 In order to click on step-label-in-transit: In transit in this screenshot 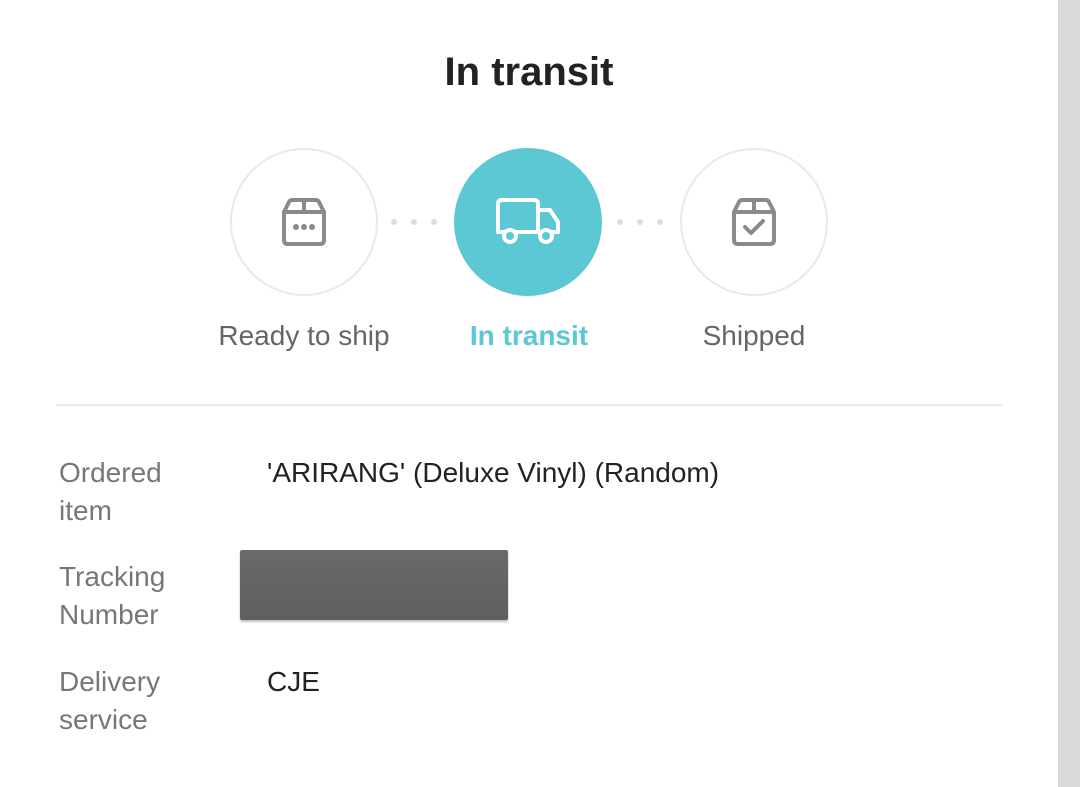, I will do `click(529, 335)`.